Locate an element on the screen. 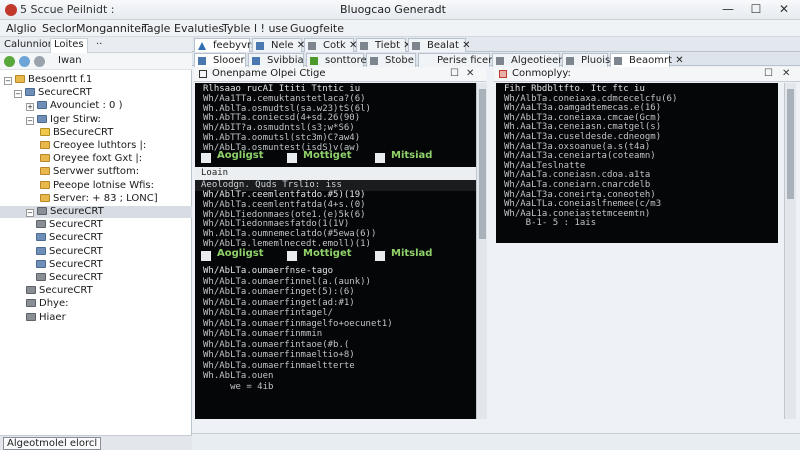 Image resolution: width=800 pixels, height=450 pixels. tab-label: Tiebt ✕ is located at coordinates (393, 45).